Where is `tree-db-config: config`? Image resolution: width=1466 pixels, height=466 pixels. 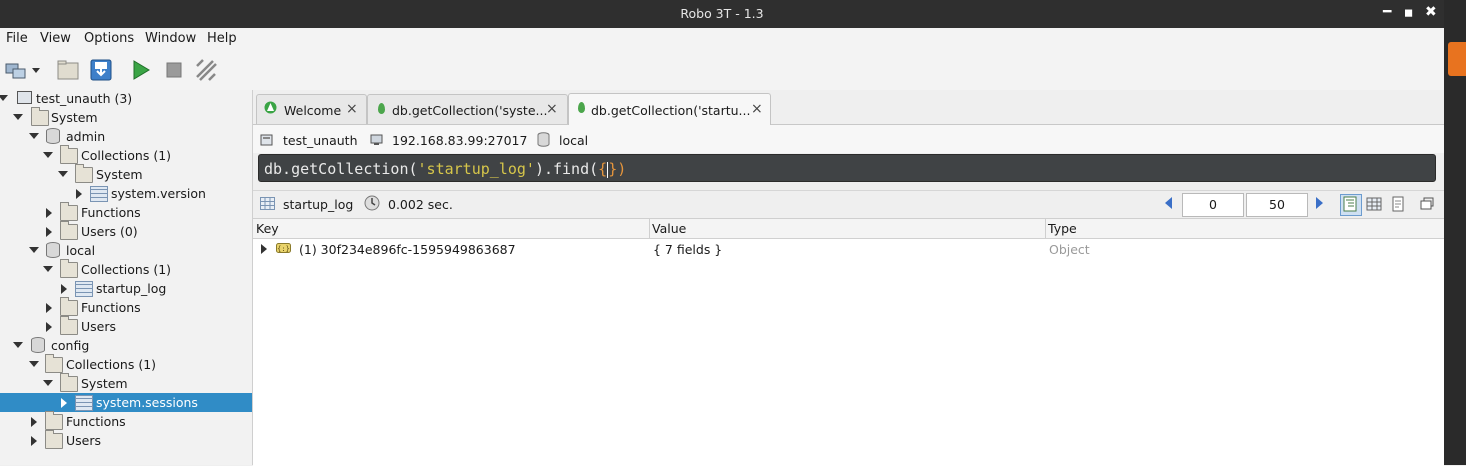 tree-db-config: config is located at coordinates (126, 345).